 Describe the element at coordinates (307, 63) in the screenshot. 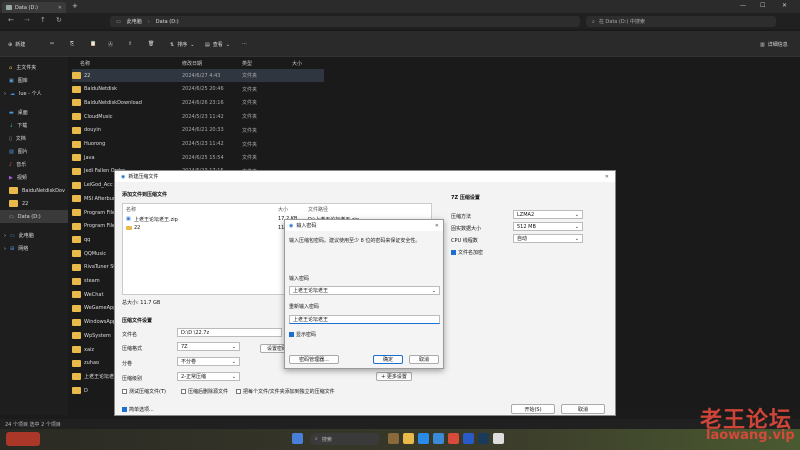

I see `column-size: 大小` at that location.